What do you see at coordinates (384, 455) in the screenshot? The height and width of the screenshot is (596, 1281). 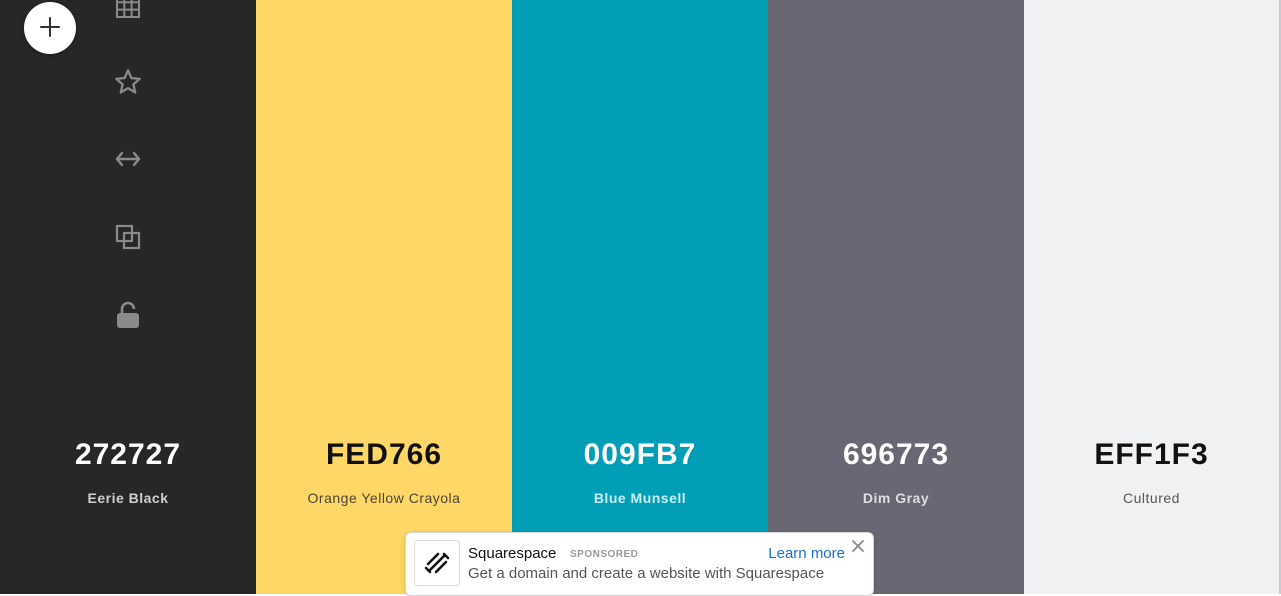 I see `hex-code: FED766` at bounding box center [384, 455].